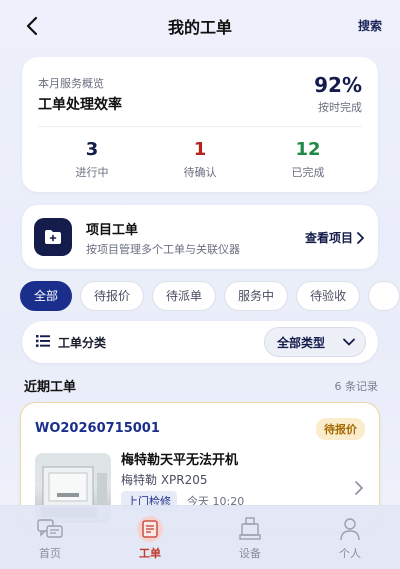 The width and height of the screenshot is (400, 569). Describe the element at coordinates (80, 105) in the screenshot. I see `summary-title: 工单处理效率` at that location.